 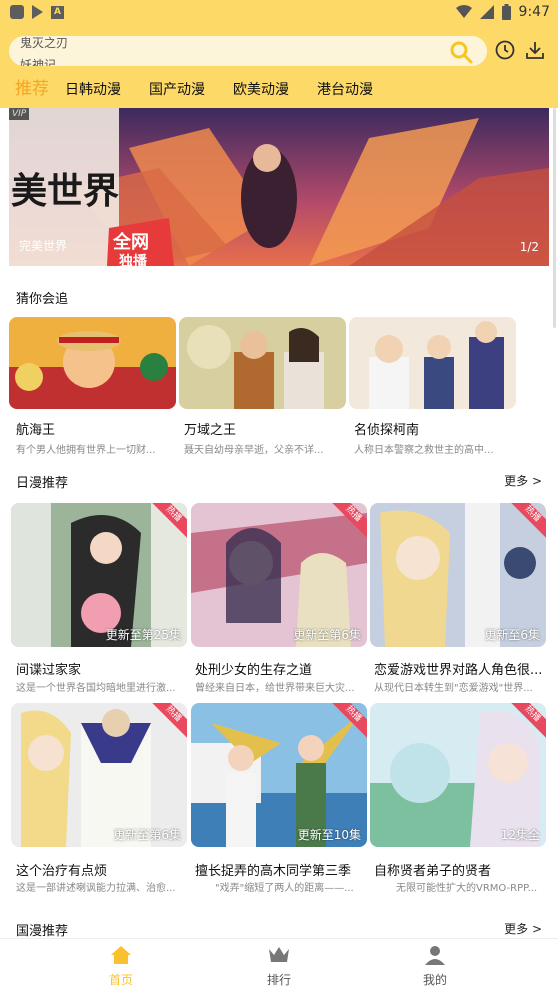 What do you see at coordinates (42, 931) in the screenshot?
I see `section-title-china: 国漫推荐` at bounding box center [42, 931].